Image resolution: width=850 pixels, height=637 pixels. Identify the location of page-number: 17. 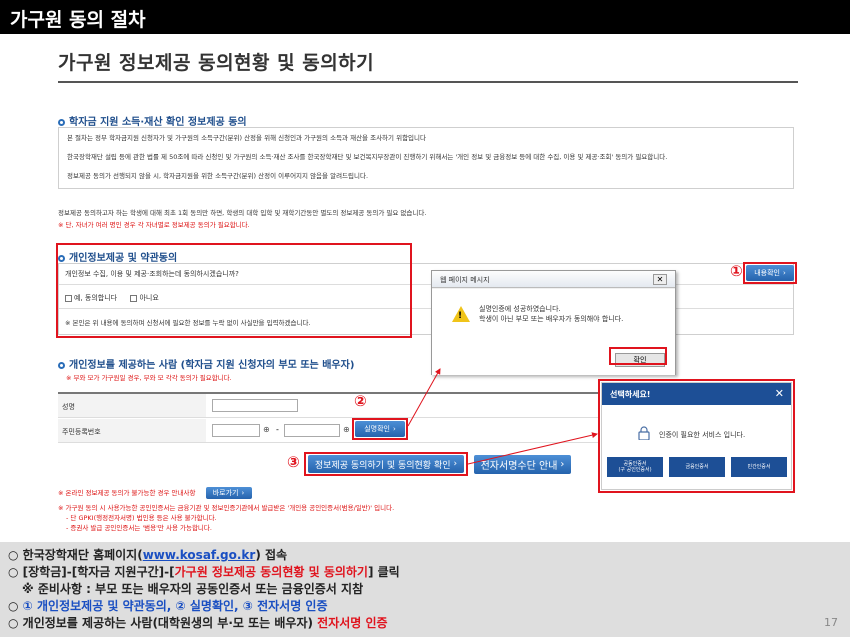
(831, 622).